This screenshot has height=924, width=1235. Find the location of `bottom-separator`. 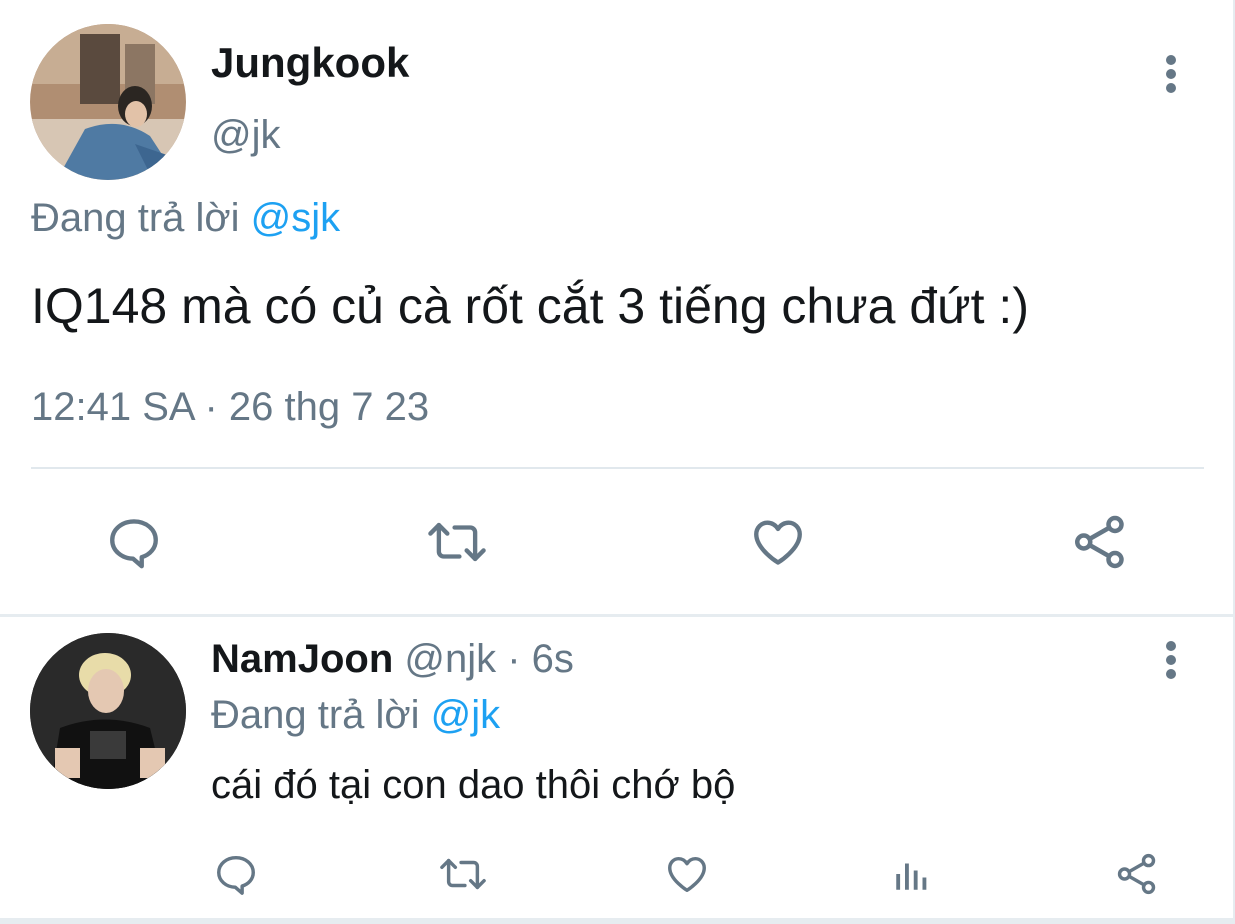

bottom-separator is located at coordinates (617, 921).